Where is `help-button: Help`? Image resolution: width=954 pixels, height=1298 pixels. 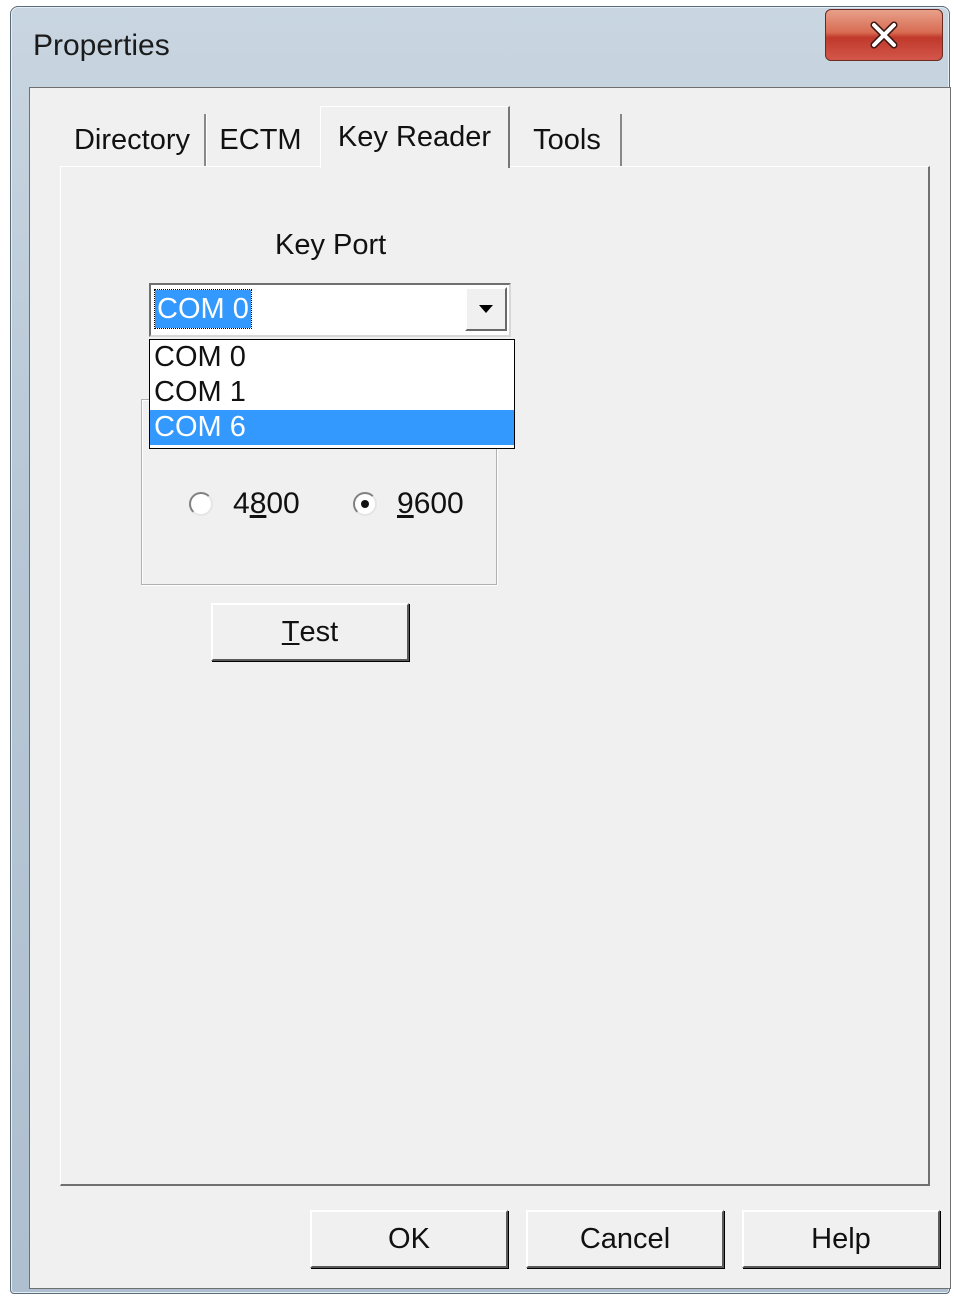 help-button: Help is located at coordinates (841, 1239).